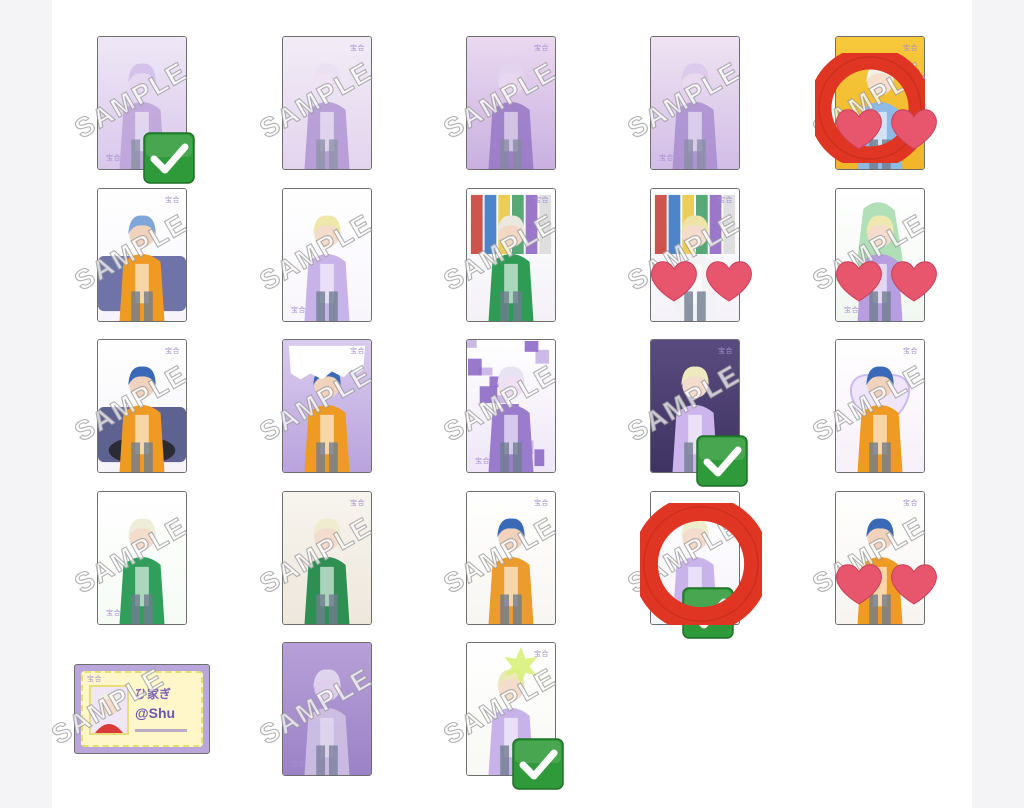  I want to click on photocard-17: 宝合, so click(327, 558).